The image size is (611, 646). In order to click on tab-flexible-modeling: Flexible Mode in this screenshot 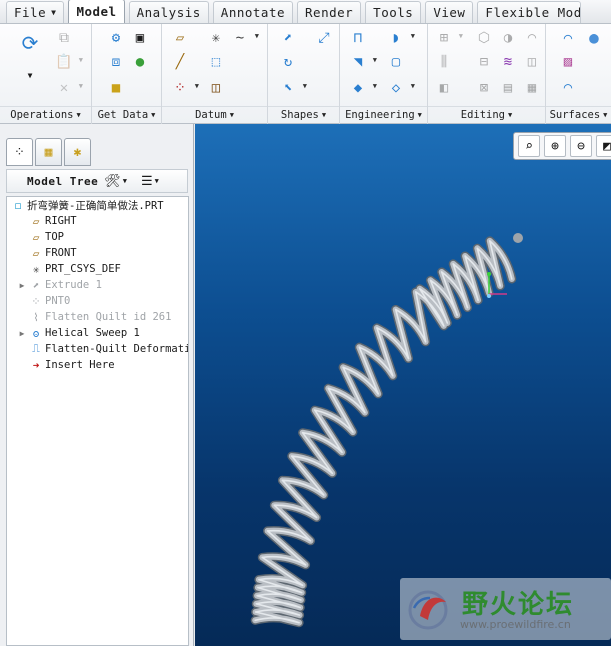, I will do `click(529, 12)`.